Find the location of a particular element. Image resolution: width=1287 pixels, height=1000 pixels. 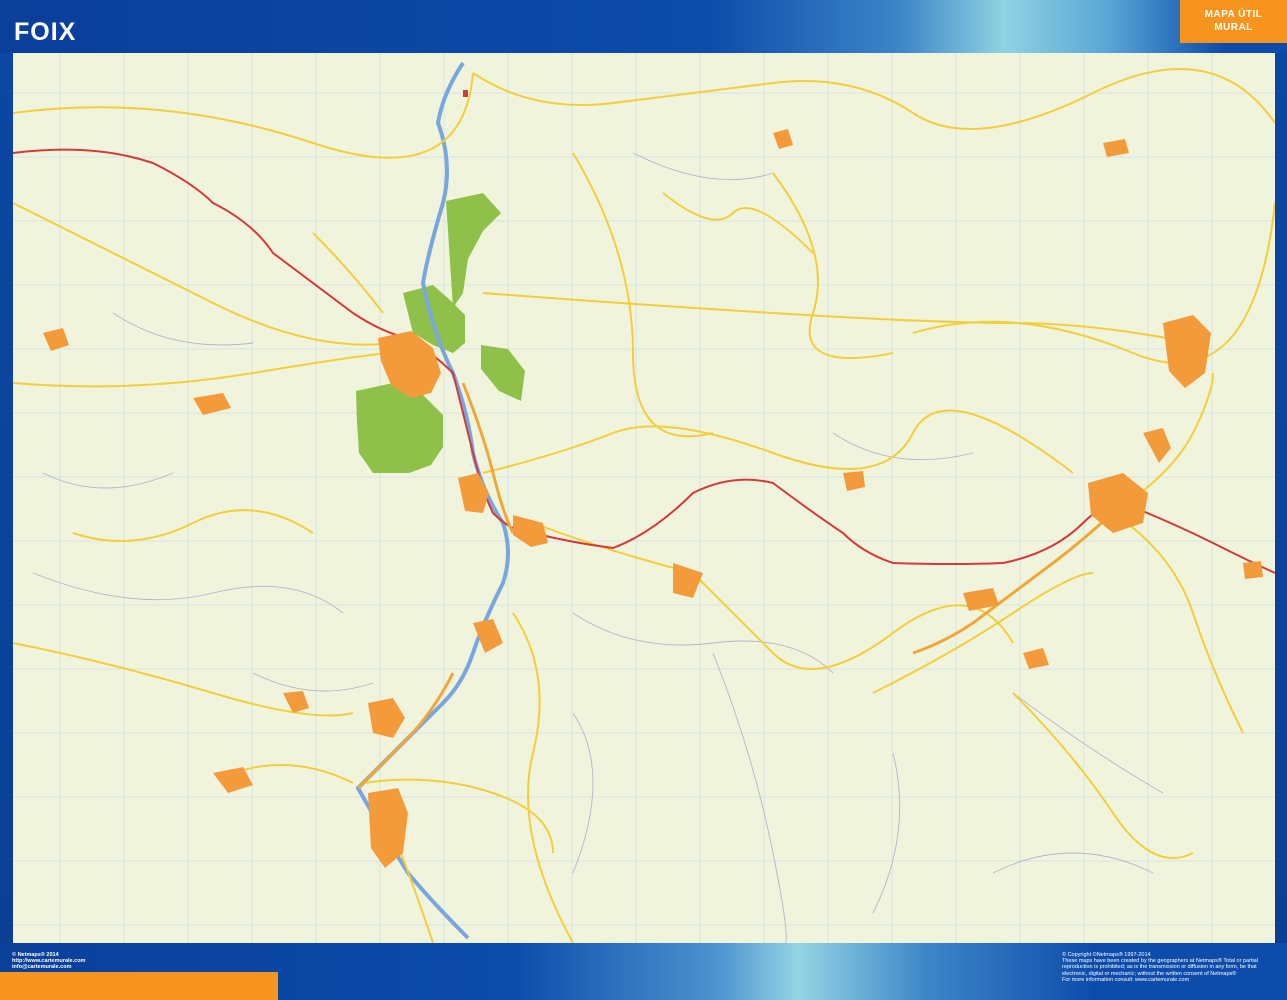

mapa-util-badge: MAPA ÚTIL MURAL is located at coordinates (1233, 21).